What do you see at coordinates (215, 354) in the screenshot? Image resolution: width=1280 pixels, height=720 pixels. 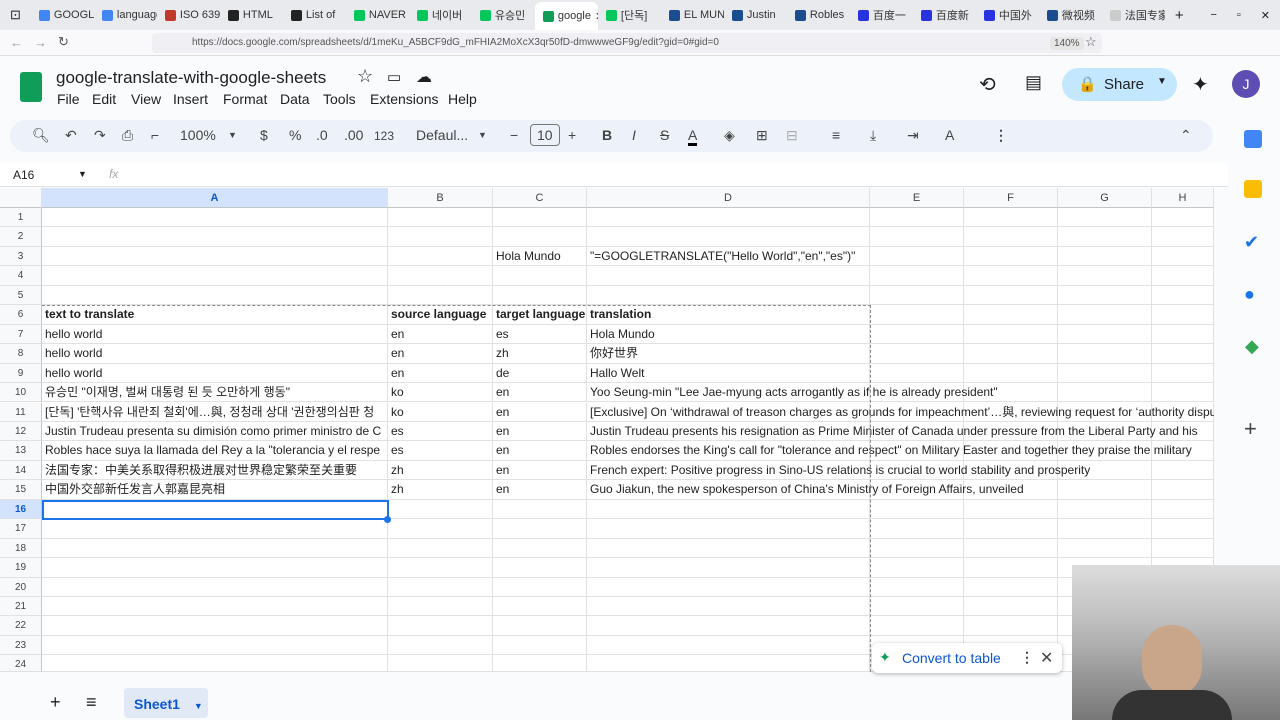 I see `cell-A8: hello world` at bounding box center [215, 354].